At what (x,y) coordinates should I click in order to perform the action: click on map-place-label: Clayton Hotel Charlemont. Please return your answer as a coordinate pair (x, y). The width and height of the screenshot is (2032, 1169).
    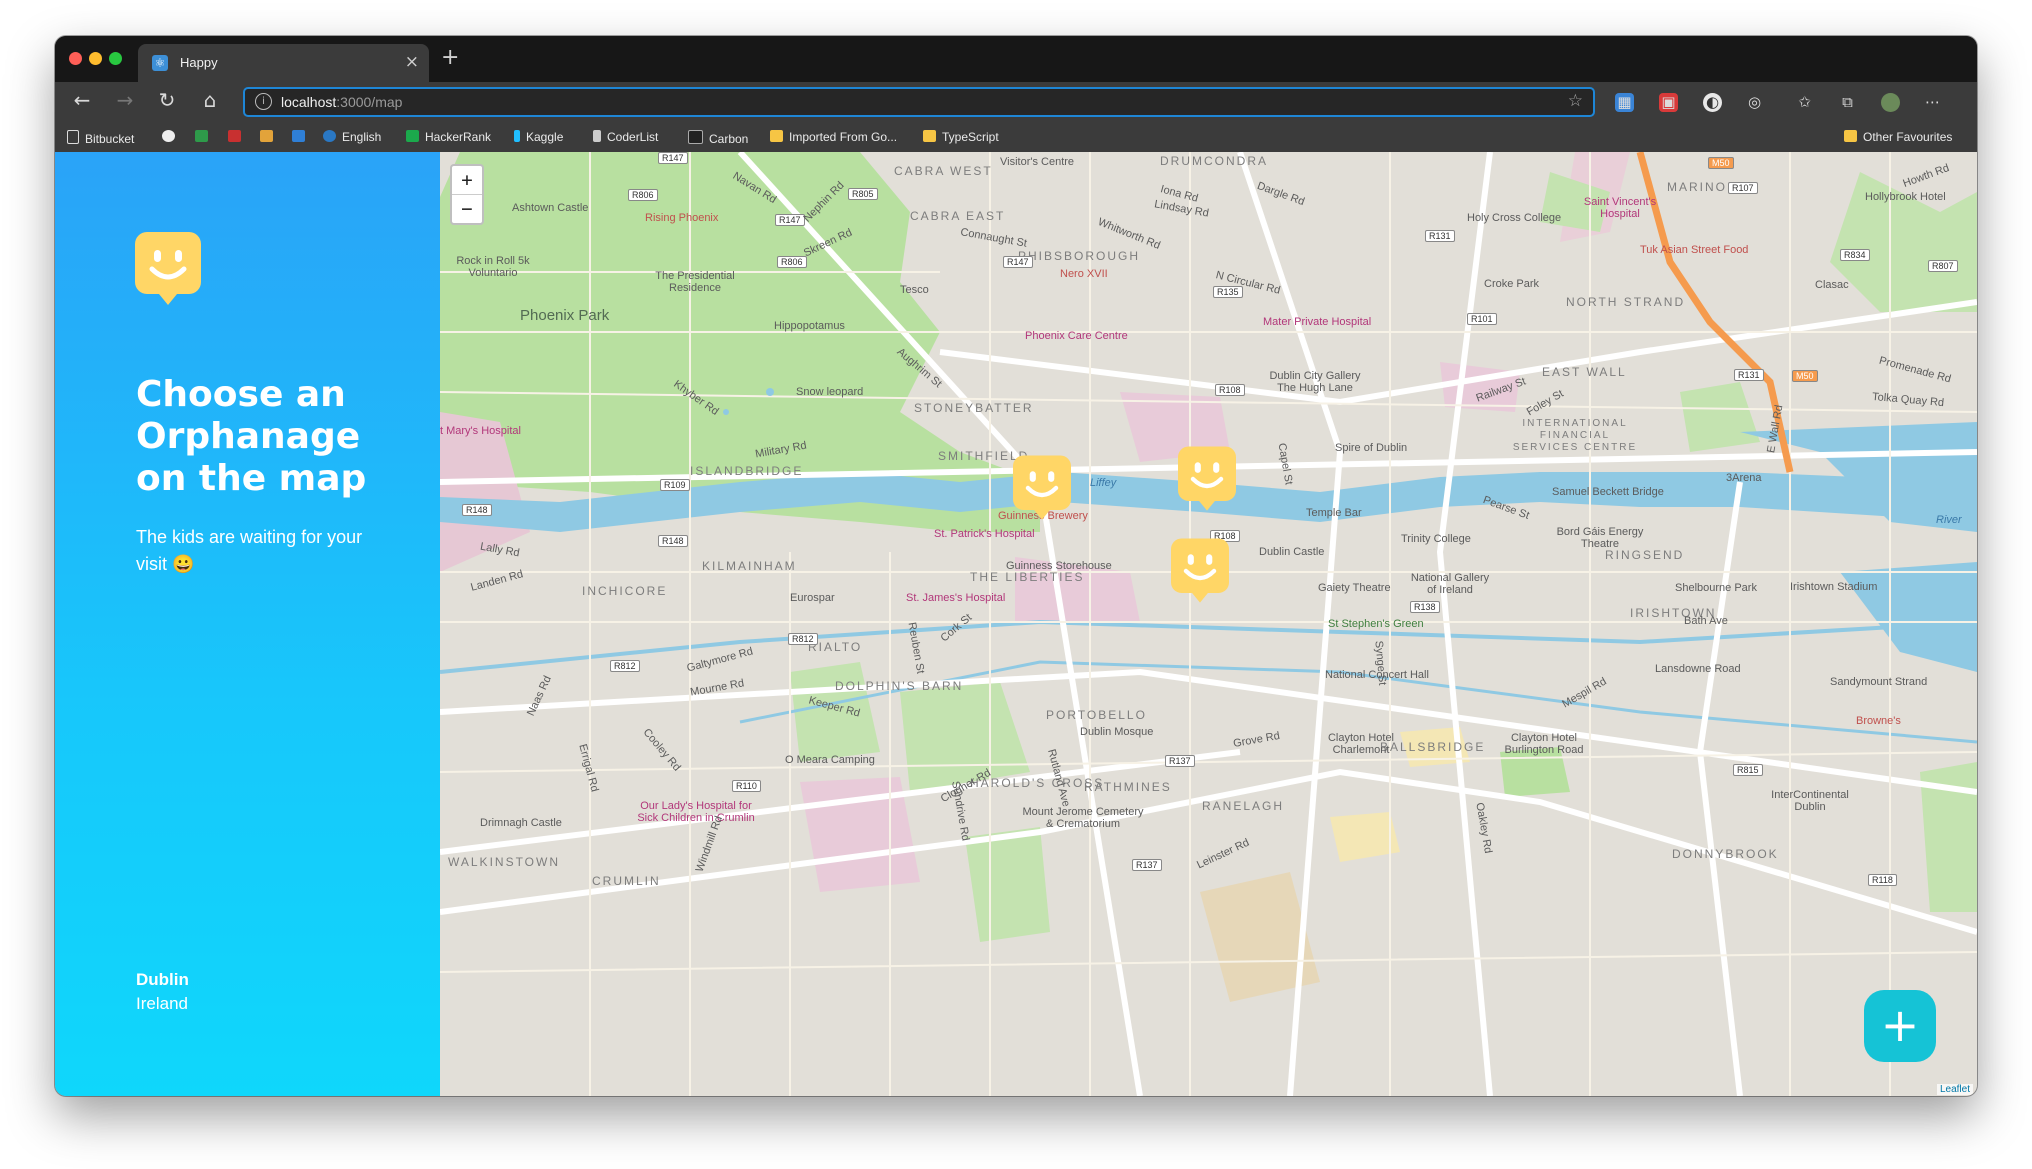
    Looking at the image, I should click on (1361, 744).